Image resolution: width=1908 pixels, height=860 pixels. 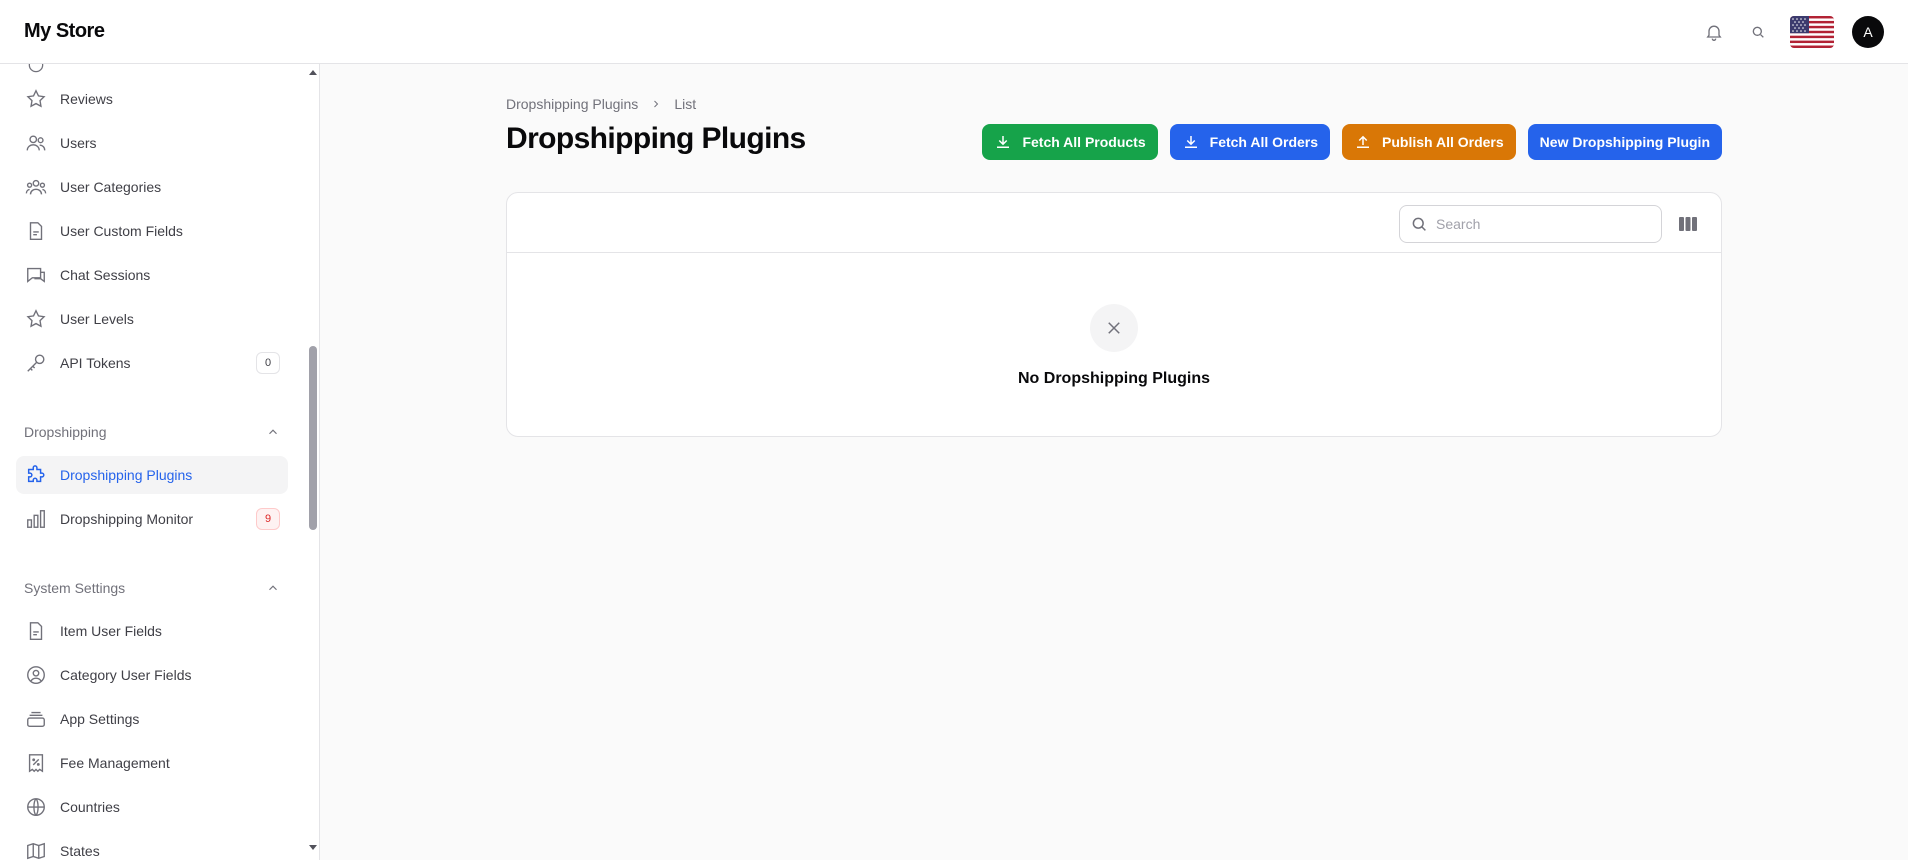 I want to click on sidebar-item-reviews: Reviews, so click(x=152, y=99).